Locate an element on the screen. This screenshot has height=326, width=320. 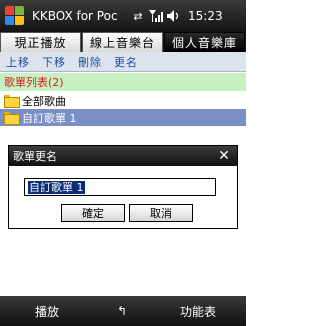
playlist-list: 全部歌曲 自訂歌單 1 is located at coordinates (123, 109).